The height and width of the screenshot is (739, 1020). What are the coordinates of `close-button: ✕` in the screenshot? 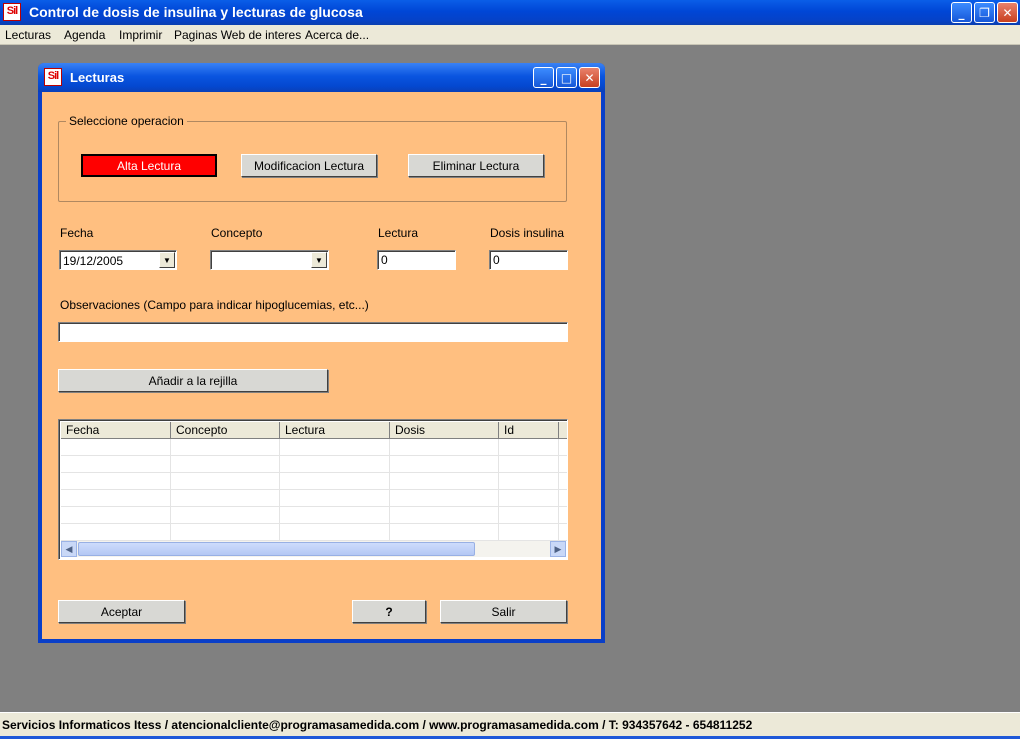 It's located at (1007, 12).